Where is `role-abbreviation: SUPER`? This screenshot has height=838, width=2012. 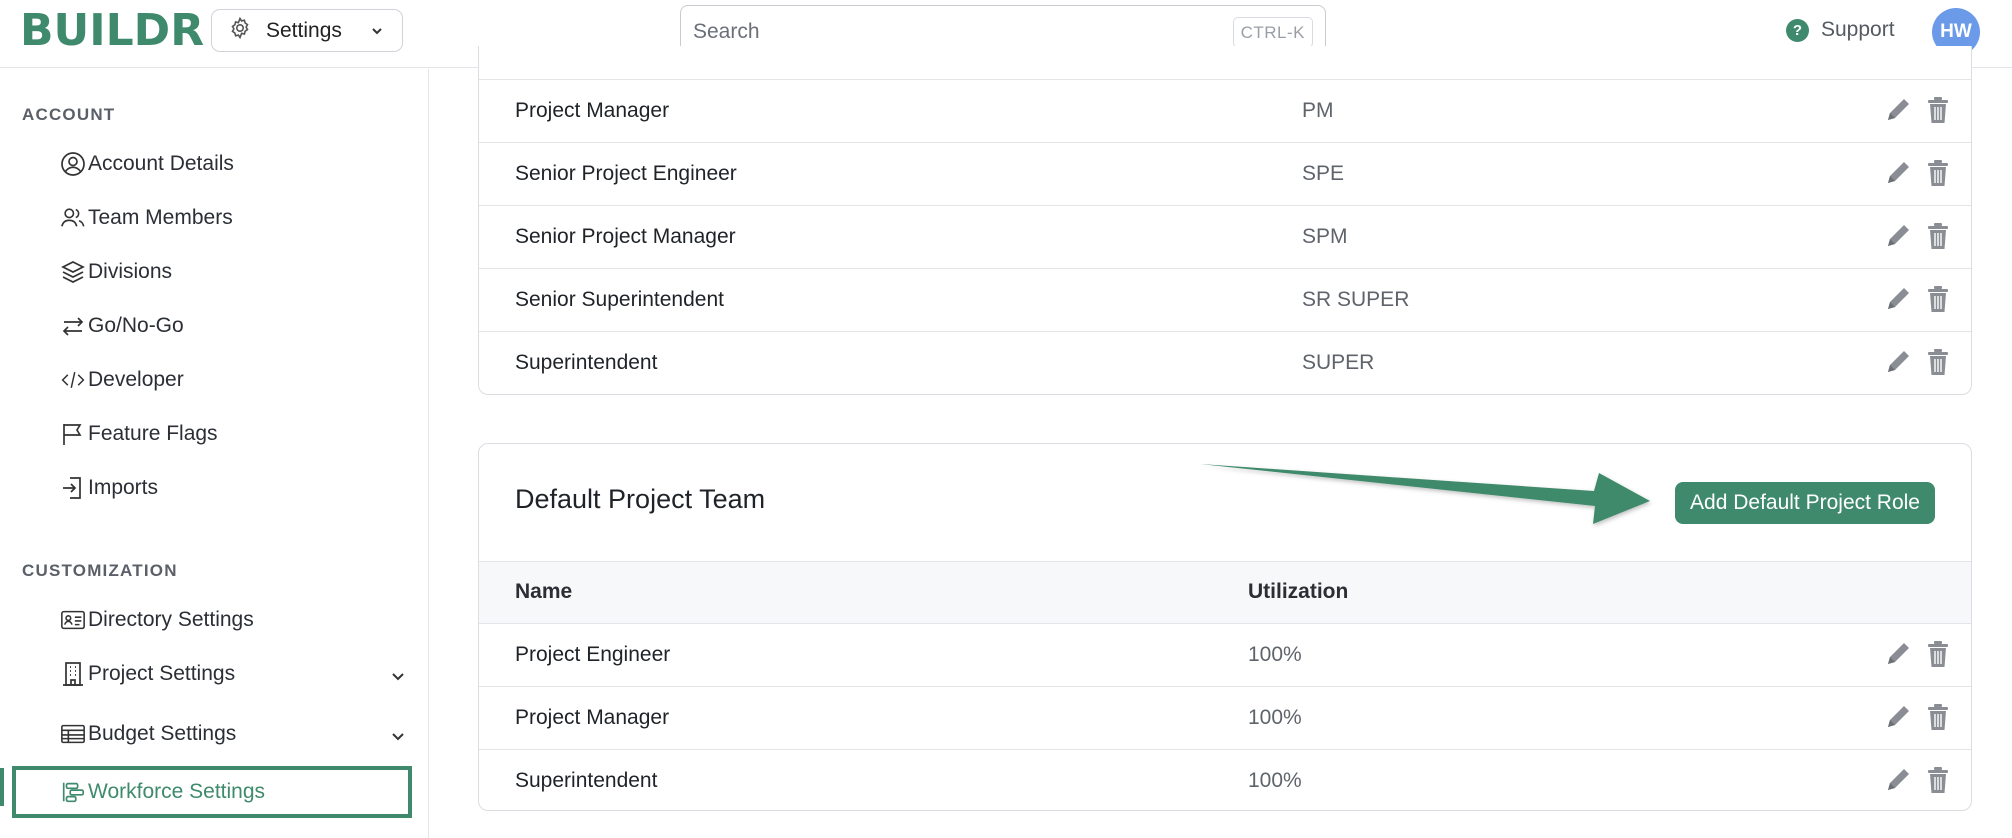 role-abbreviation: SUPER is located at coordinates (1338, 362).